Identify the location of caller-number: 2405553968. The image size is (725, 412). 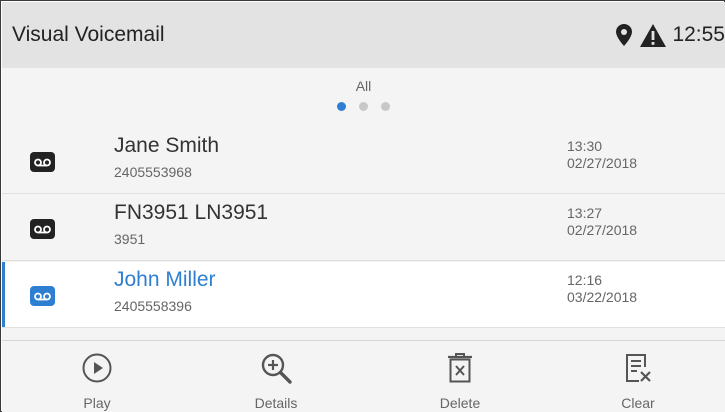
(153, 172).